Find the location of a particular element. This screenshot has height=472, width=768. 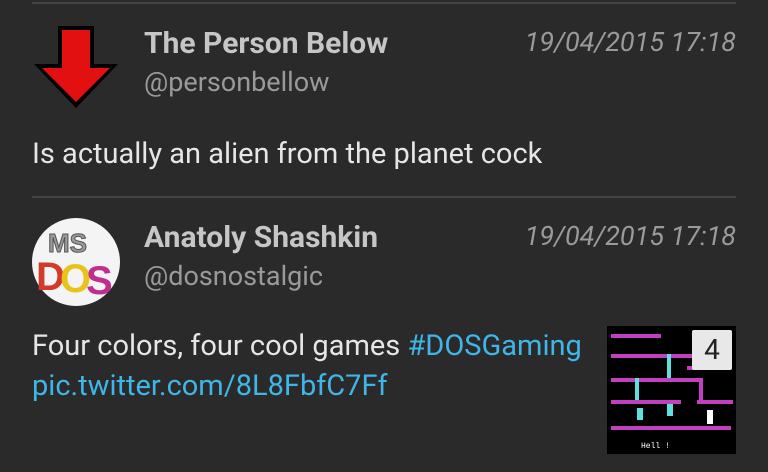

avatar is located at coordinates (76, 68).